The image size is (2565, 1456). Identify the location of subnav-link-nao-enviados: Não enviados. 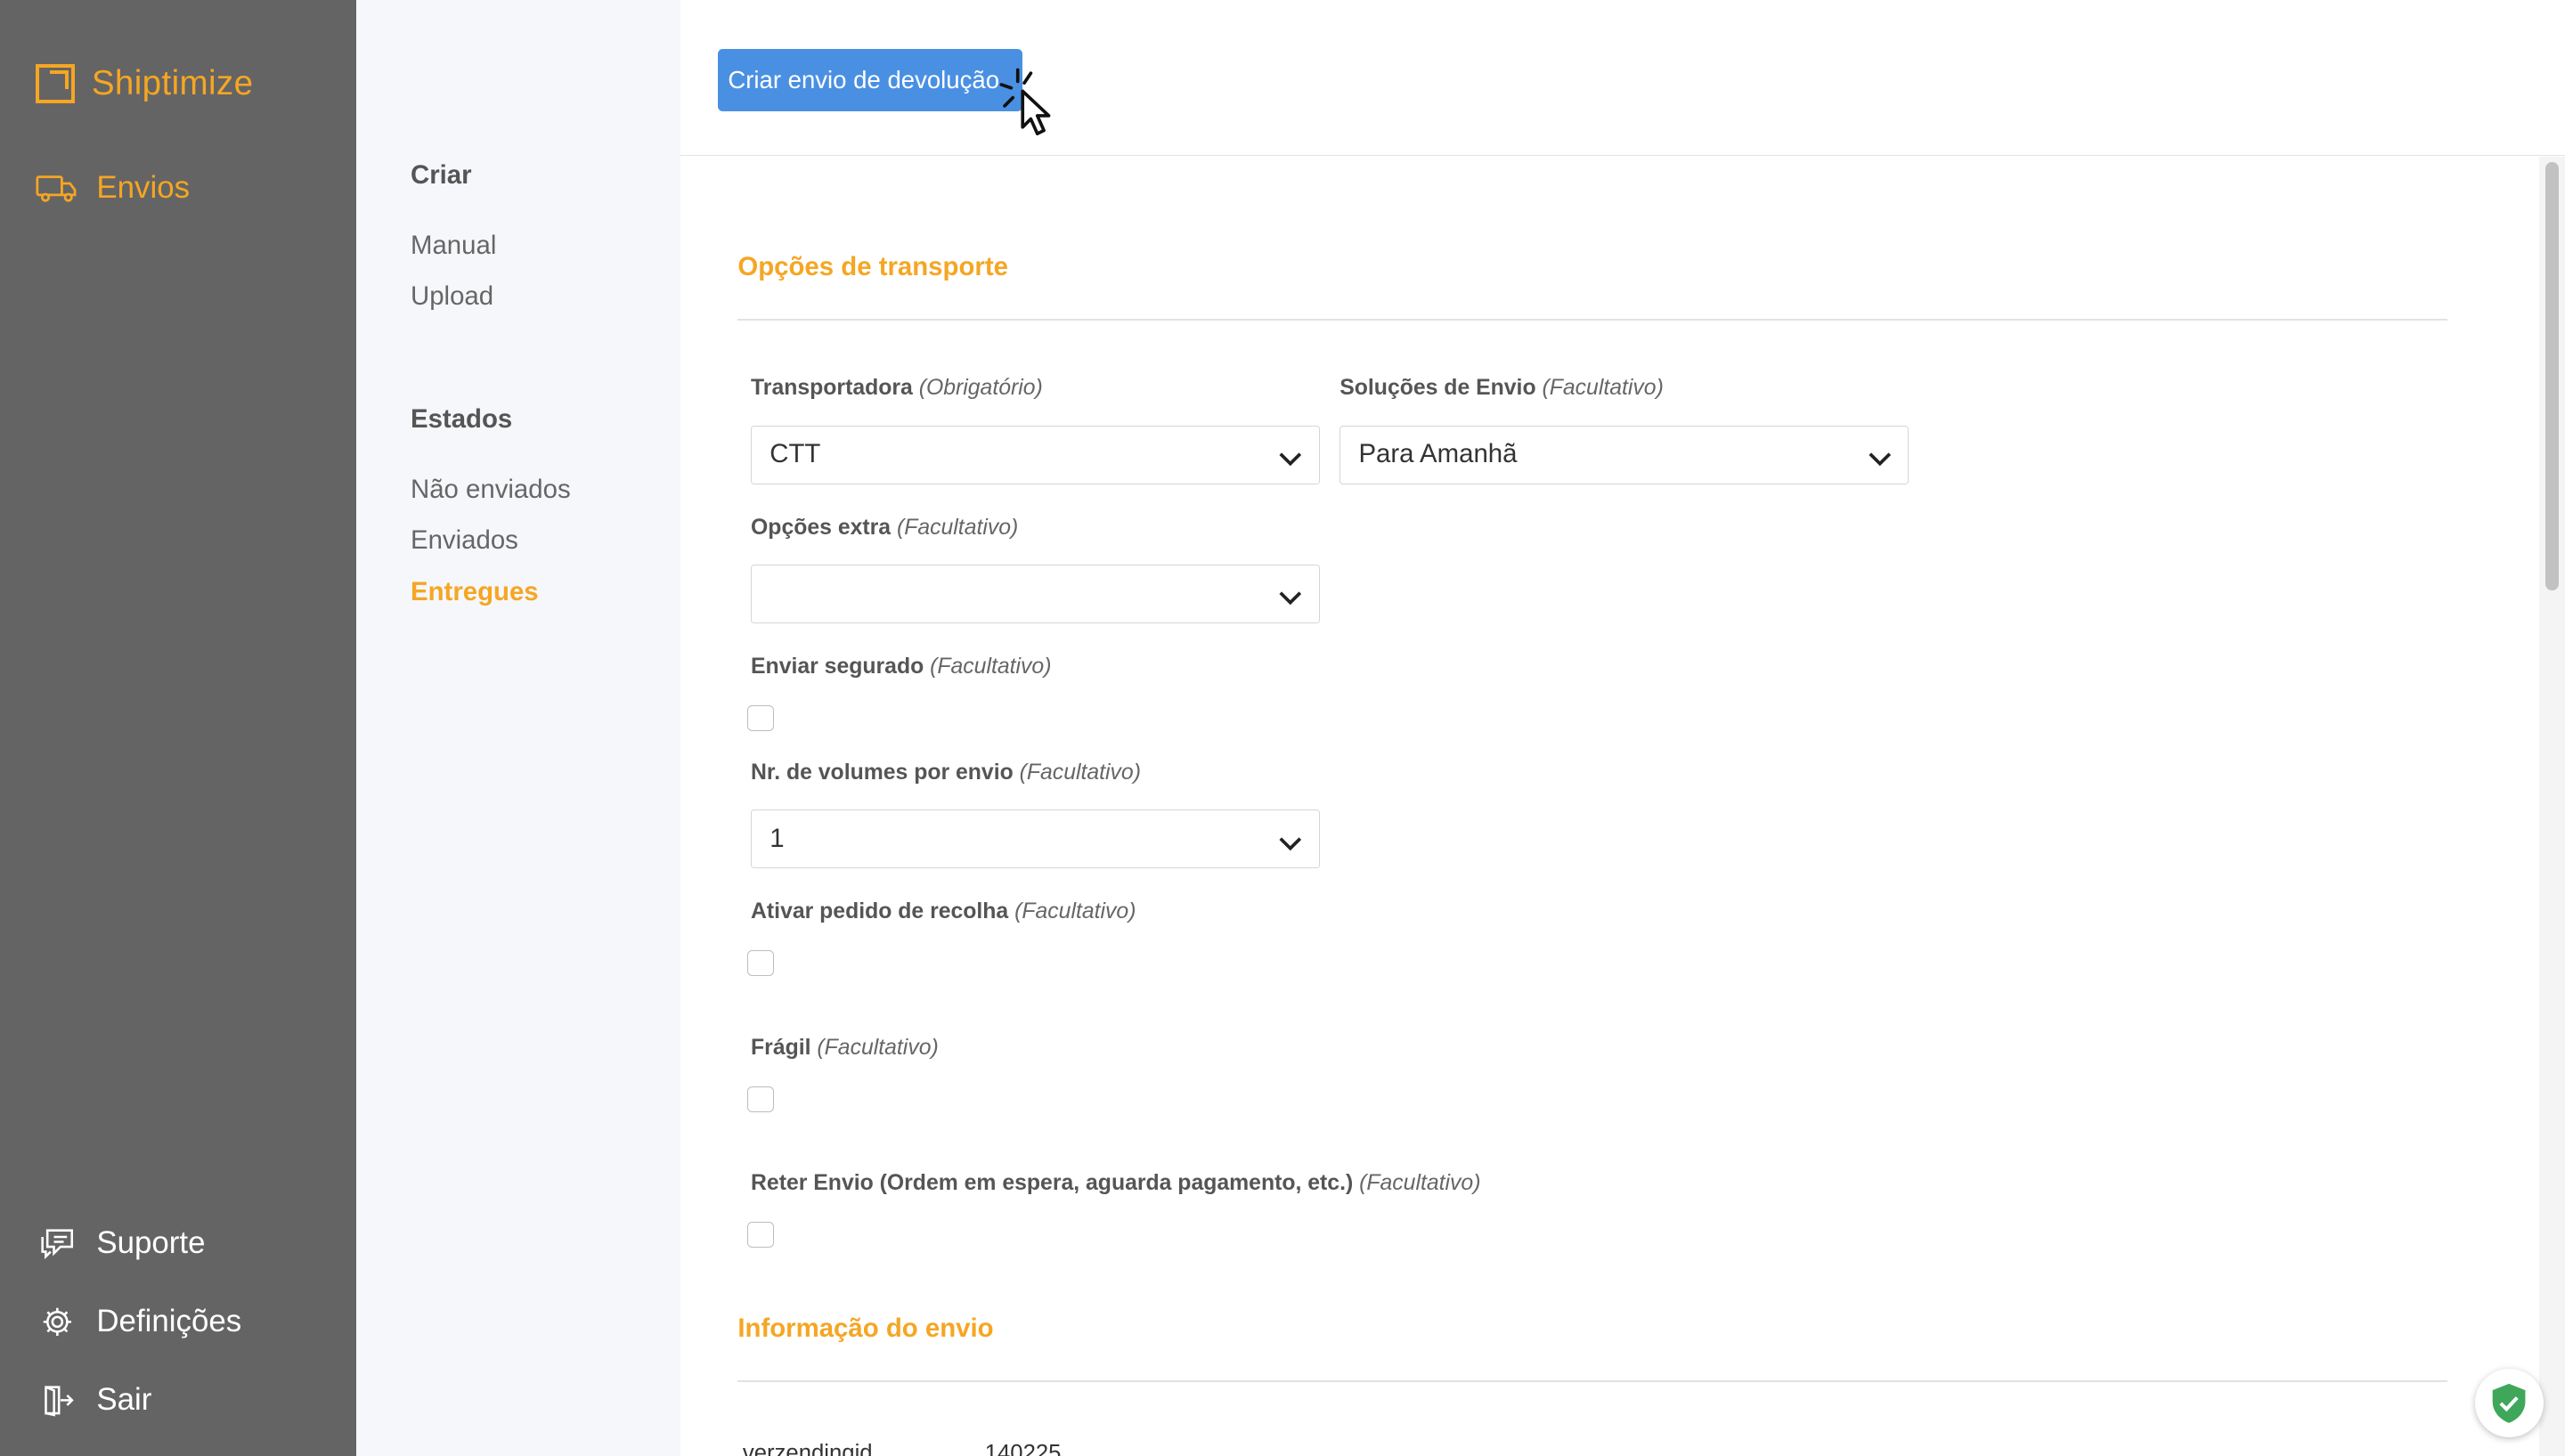
(491, 490).